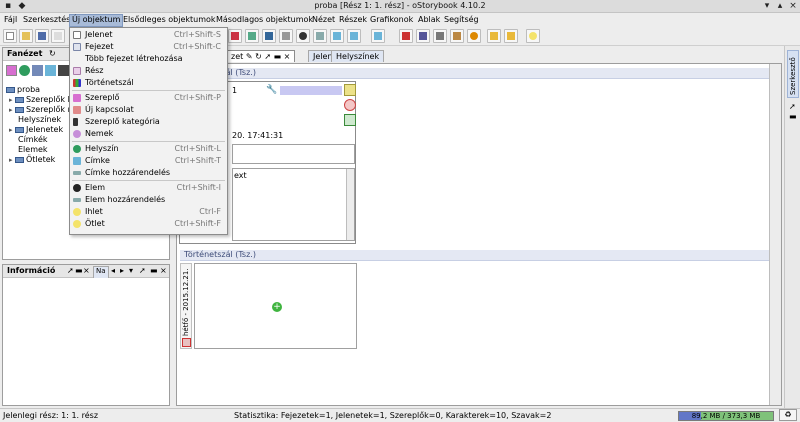 The height and width of the screenshot is (422, 800). What do you see at coordinates (131, 270) in the screenshot?
I see `tab-list-icon: ▾` at bounding box center [131, 270].